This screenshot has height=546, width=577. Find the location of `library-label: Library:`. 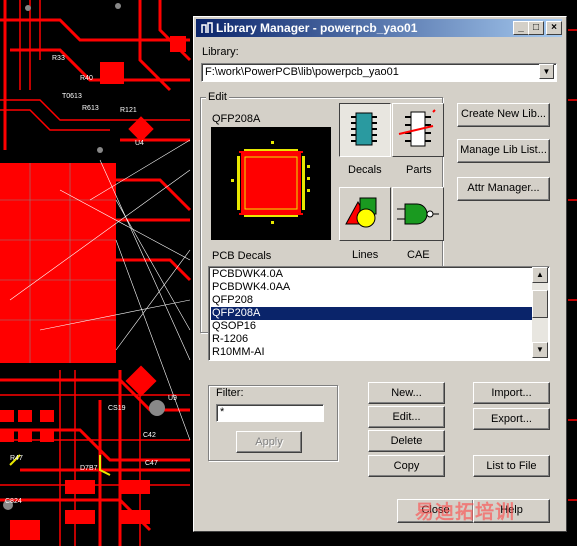

library-label: Library: is located at coordinates (220, 52).